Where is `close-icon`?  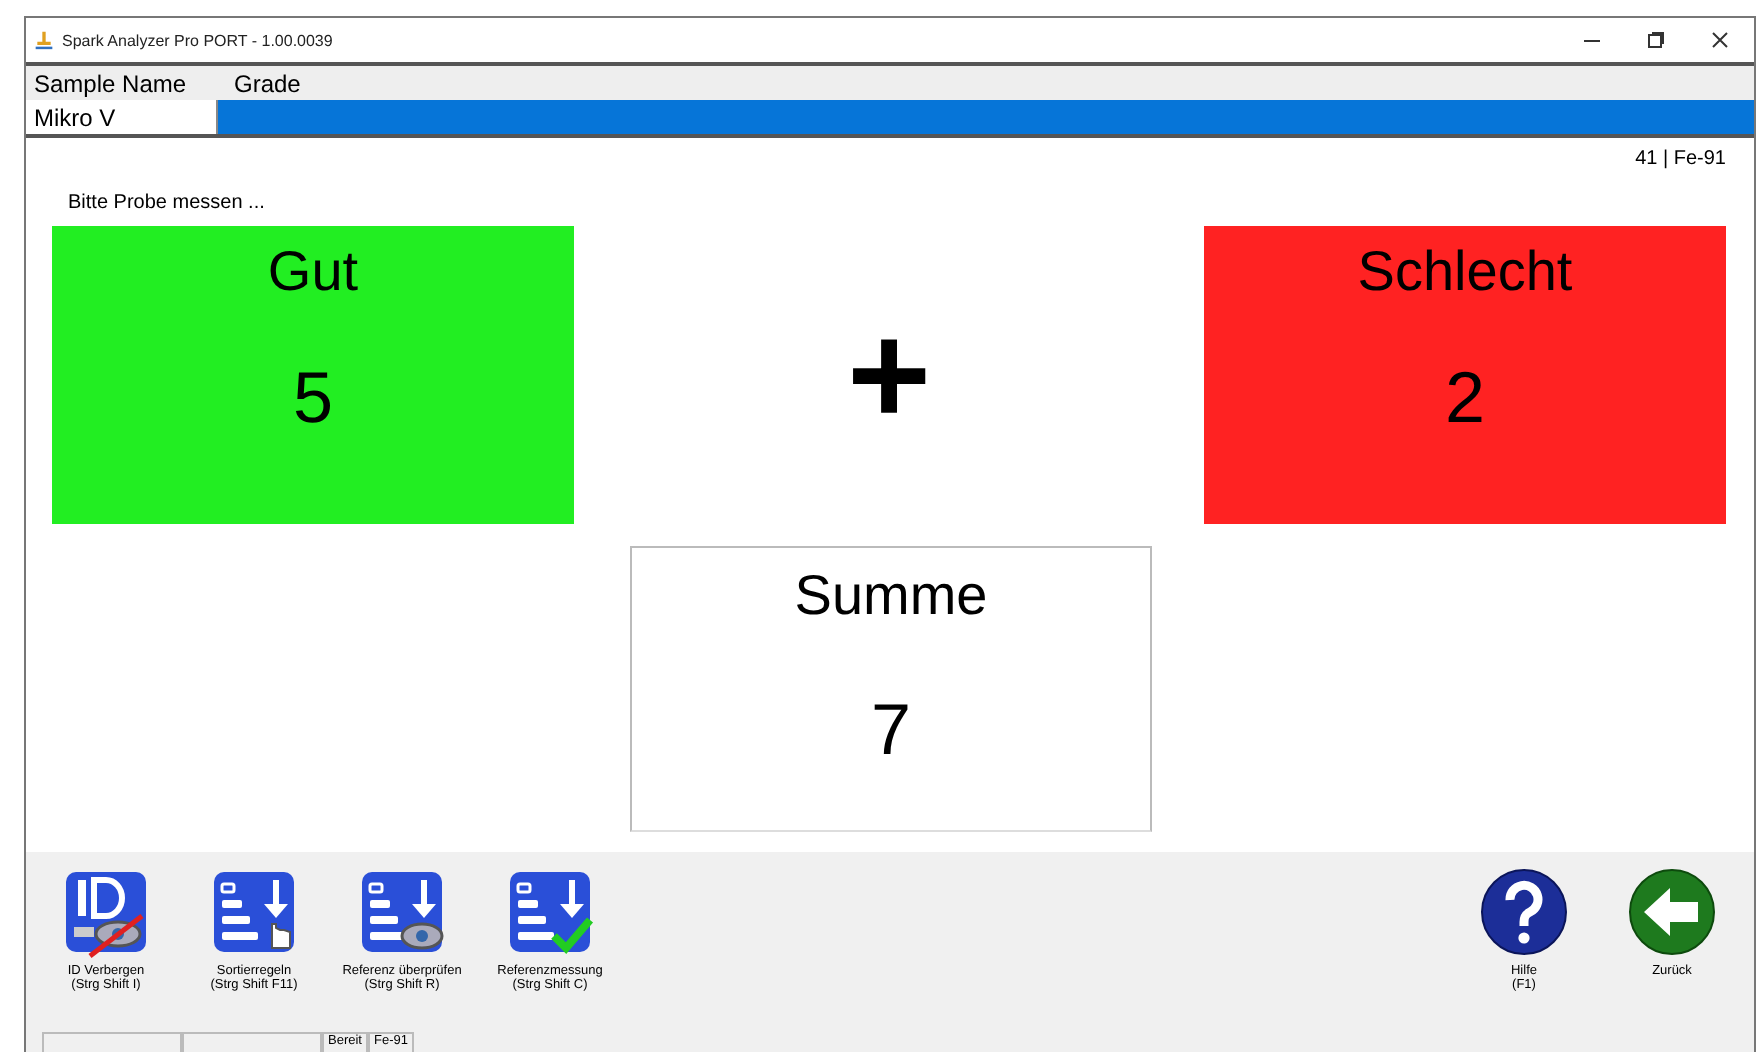 close-icon is located at coordinates (1720, 40).